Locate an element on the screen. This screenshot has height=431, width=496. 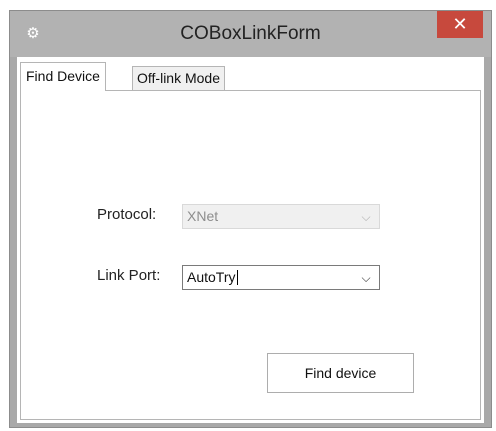
link-port-label: Link Port: is located at coordinates (129, 275).